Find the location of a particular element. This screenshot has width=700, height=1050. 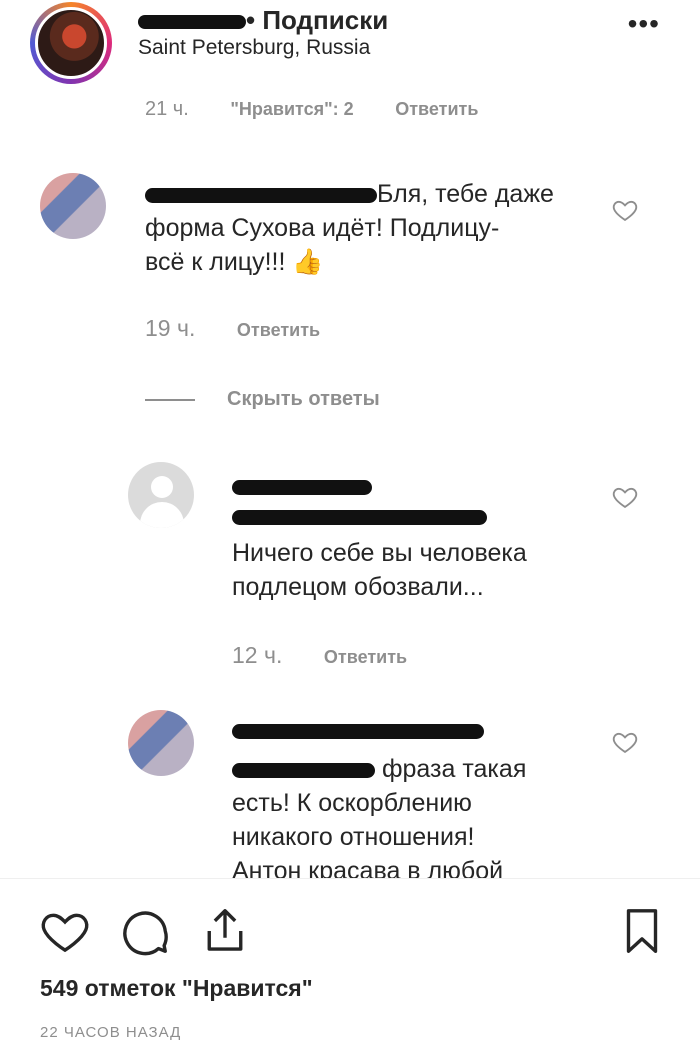

post-header: • Подписки Saint Petersburg, Russia ••• is located at coordinates (350, 50).